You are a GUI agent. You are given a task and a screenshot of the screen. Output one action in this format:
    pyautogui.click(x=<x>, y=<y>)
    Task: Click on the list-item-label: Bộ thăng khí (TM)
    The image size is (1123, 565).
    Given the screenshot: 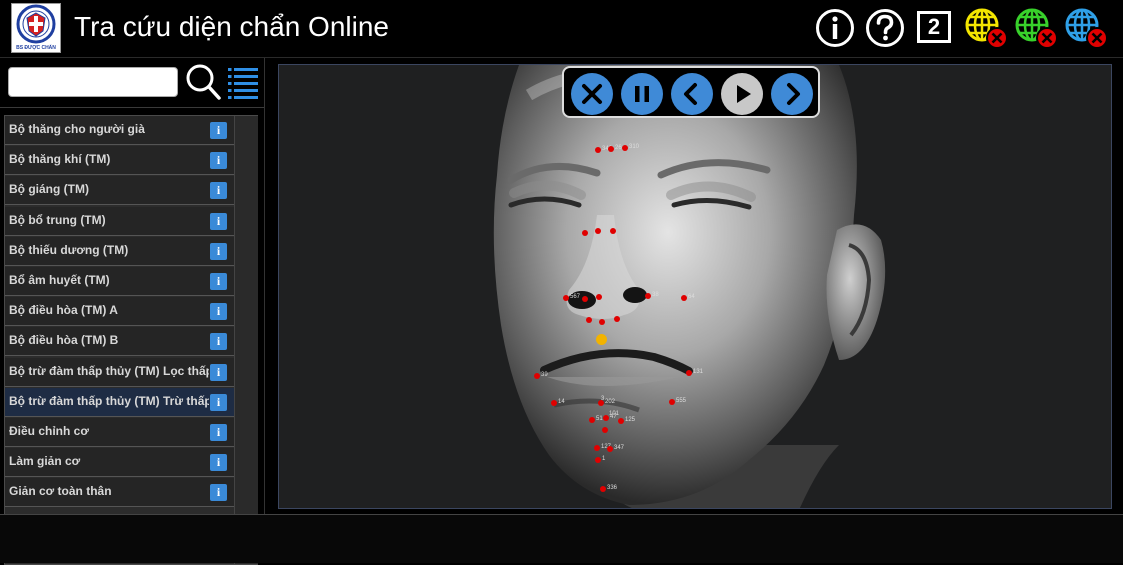 What is the action you would take?
    pyautogui.click(x=60, y=159)
    